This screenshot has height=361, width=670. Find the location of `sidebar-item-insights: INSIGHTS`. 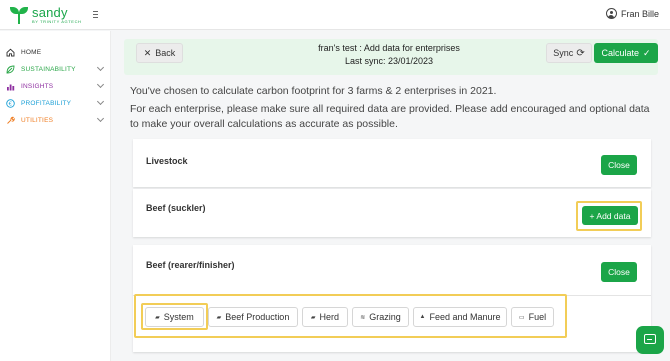

sidebar-item-insights: INSIGHTS is located at coordinates (55, 86).